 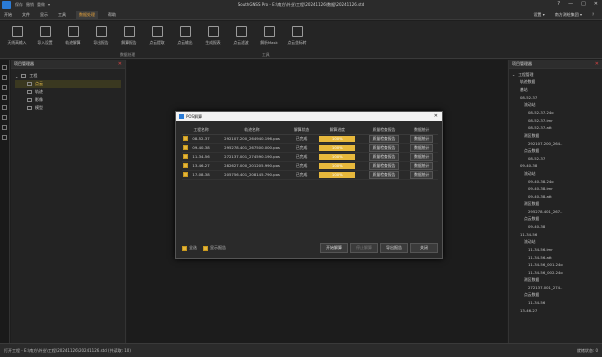 I want to click on tree-item: 08-52-37.24o, so click(x=555, y=113).